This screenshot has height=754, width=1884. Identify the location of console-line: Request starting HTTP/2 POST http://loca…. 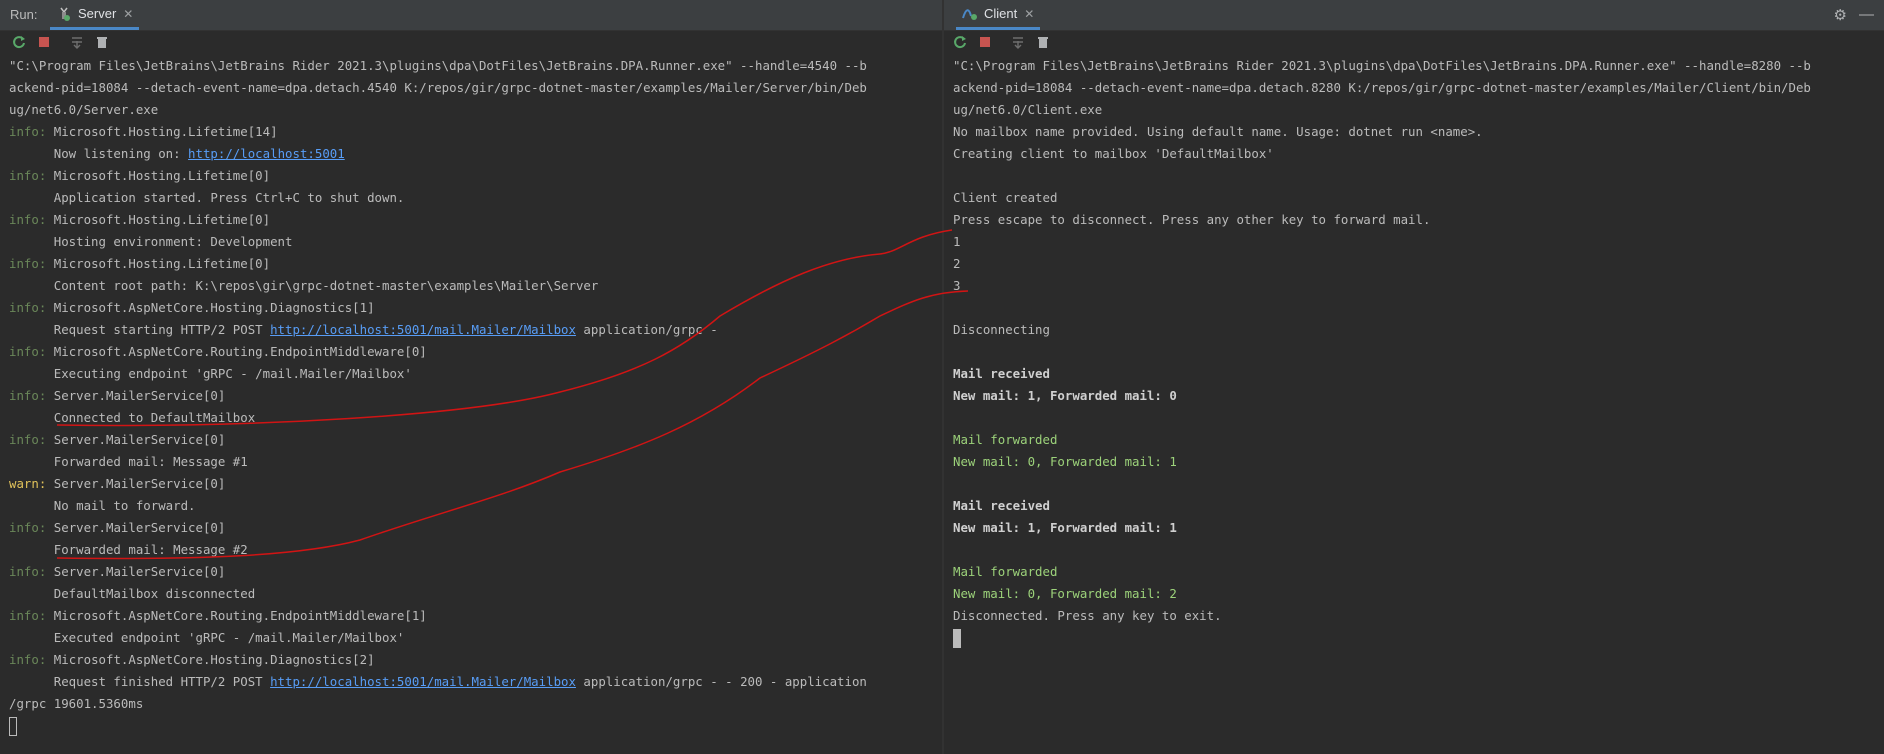
(473, 330).